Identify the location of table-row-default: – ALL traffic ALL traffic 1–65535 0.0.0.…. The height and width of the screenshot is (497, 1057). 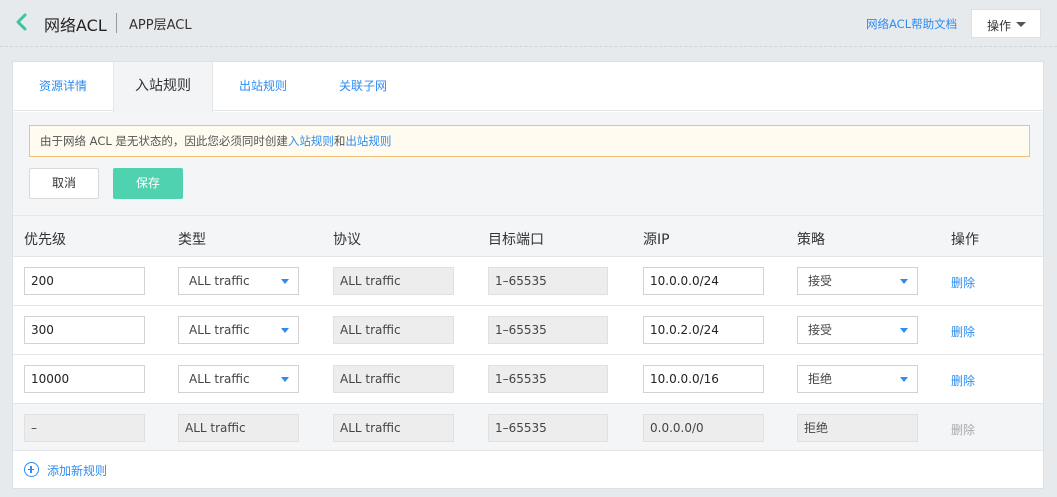
(528, 427).